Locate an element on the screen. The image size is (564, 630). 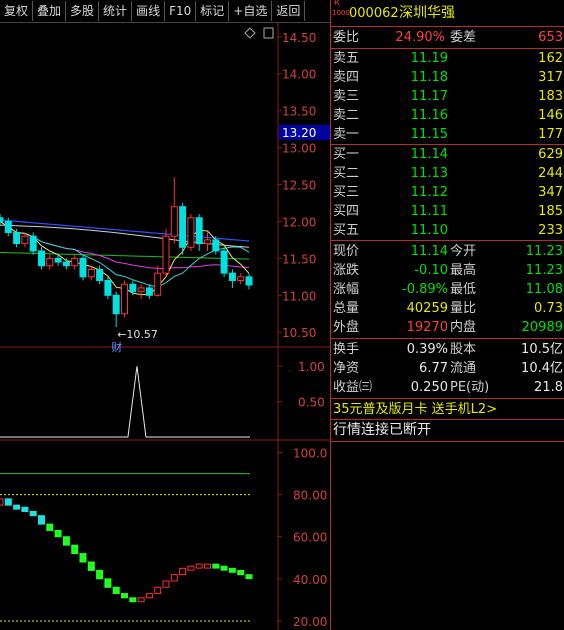
price-tick-label: 11.00 is located at coordinates (299, 296).